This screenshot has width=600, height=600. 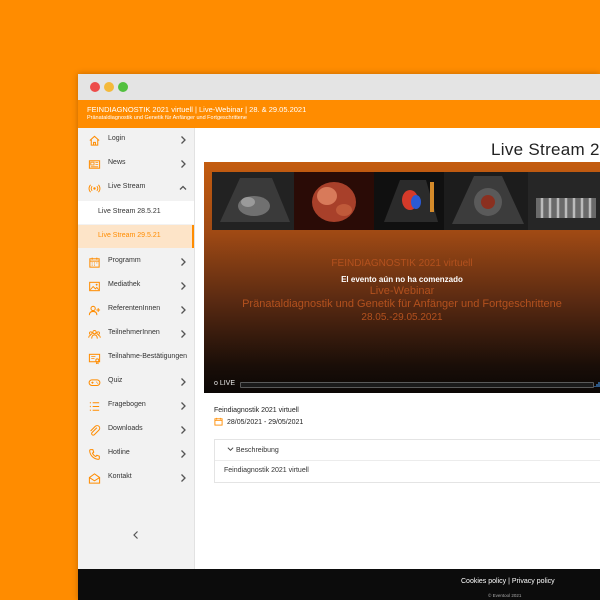 I want to click on close-window-dot, so click(x=95, y=87).